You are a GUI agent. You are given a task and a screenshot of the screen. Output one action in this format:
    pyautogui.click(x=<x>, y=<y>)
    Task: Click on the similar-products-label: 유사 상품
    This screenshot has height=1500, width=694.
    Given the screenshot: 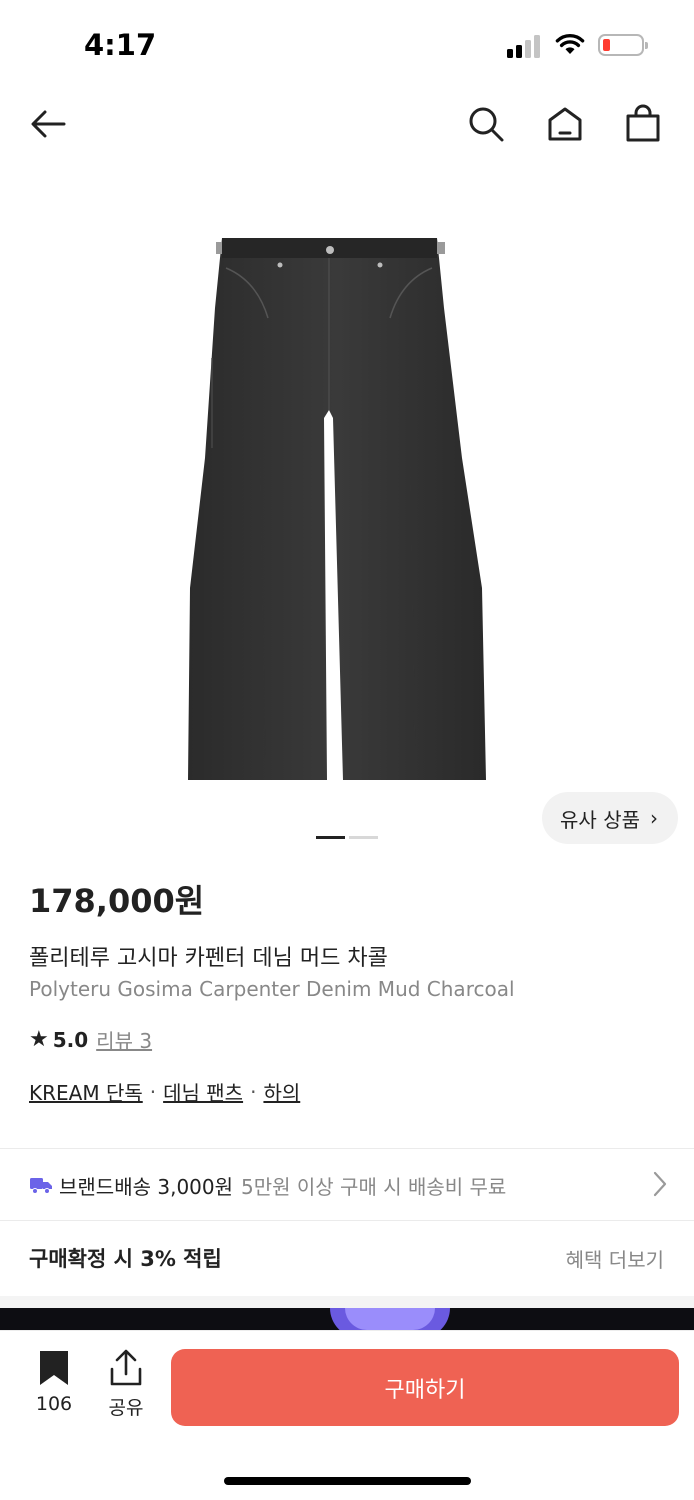 What is the action you would take?
    pyautogui.click(x=600, y=819)
    